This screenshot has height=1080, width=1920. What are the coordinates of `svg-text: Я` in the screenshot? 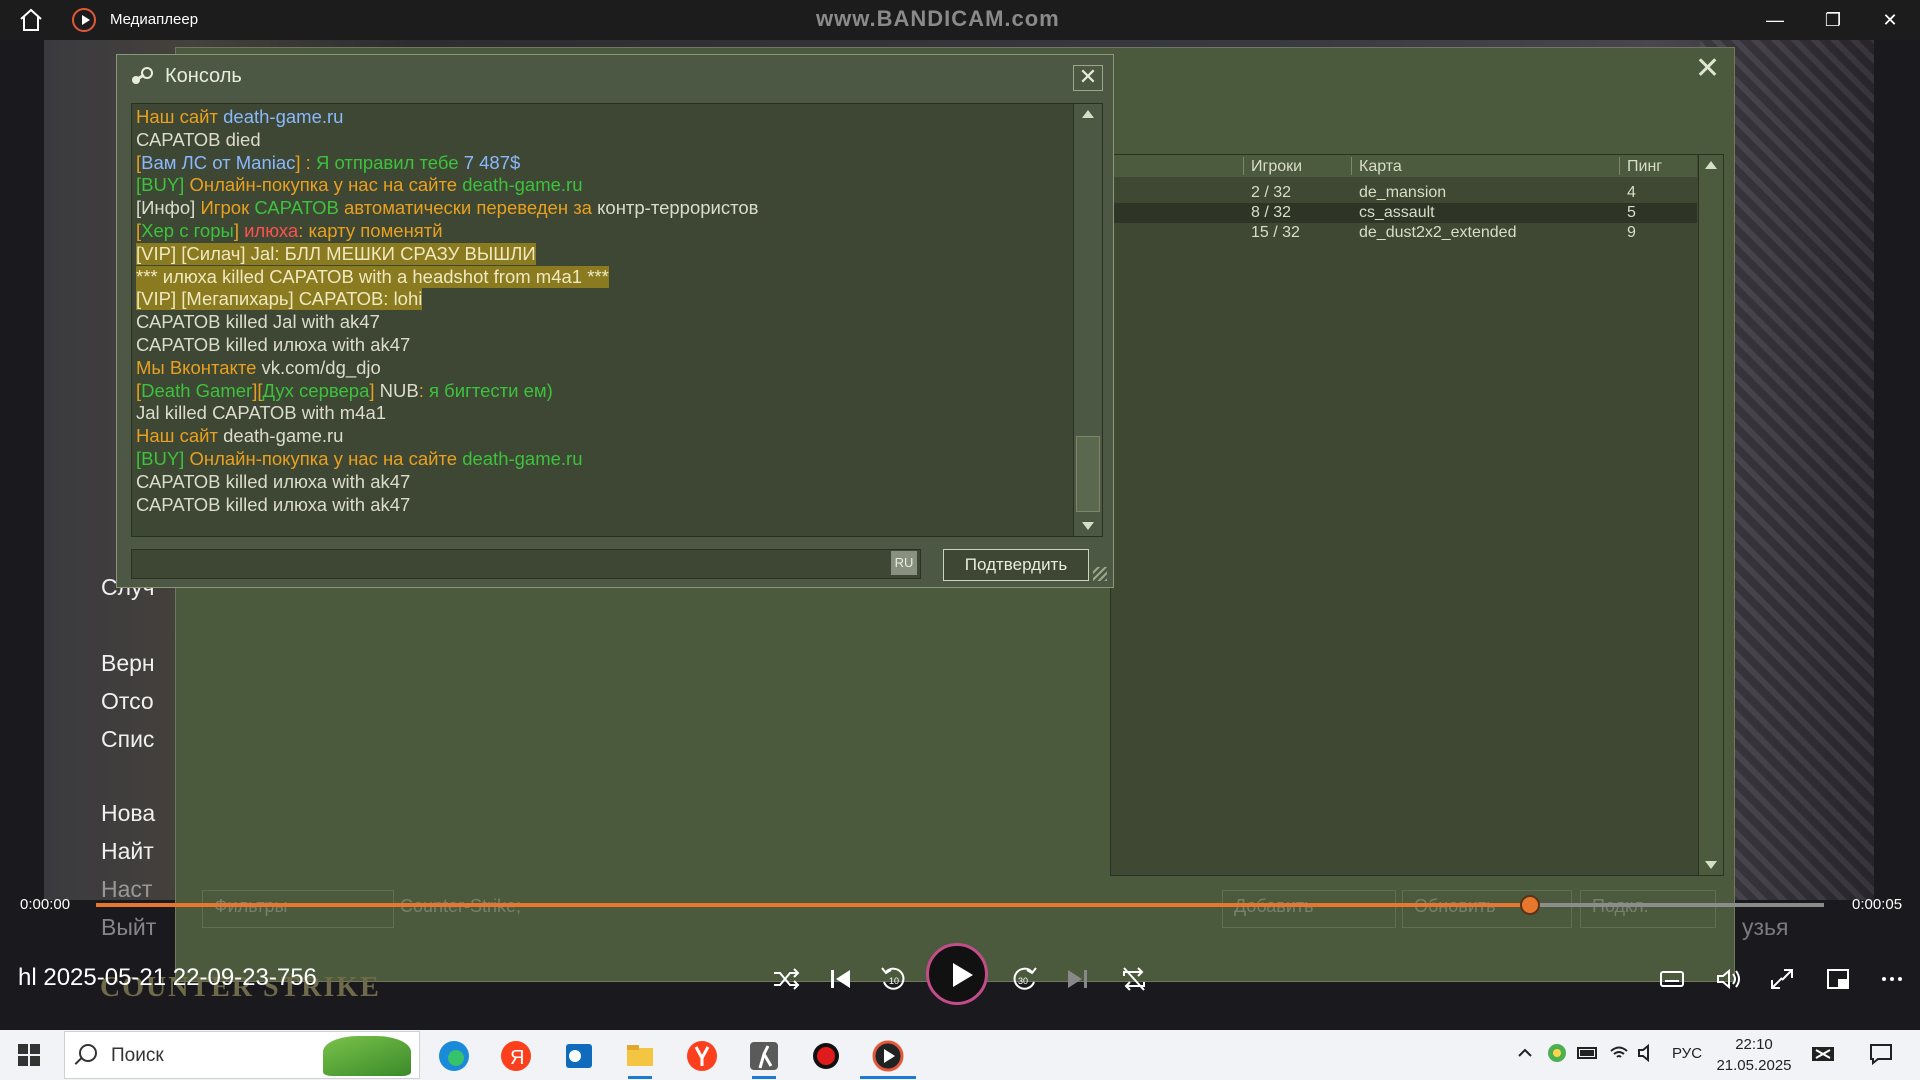 It's located at (517, 1058).